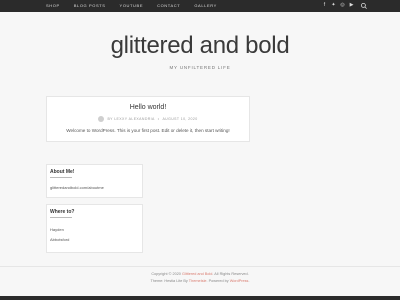 Image resolution: width=400 pixels, height=300 pixels. What do you see at coordinates (169, 281) in the screenshot?
I see `theme-text: Theme: Hestia Lite By` at bounding box center [169, 281].